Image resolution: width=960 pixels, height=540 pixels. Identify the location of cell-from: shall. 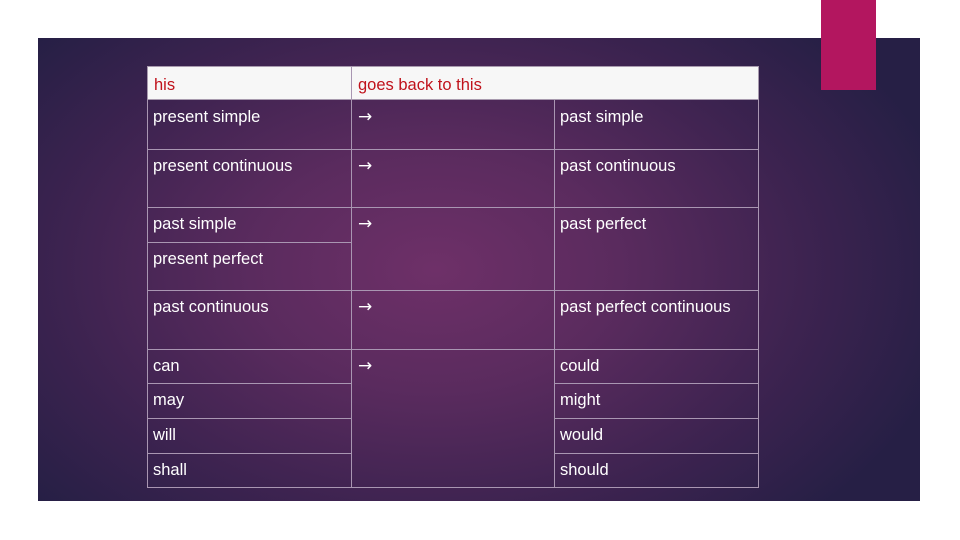
(170, 470).